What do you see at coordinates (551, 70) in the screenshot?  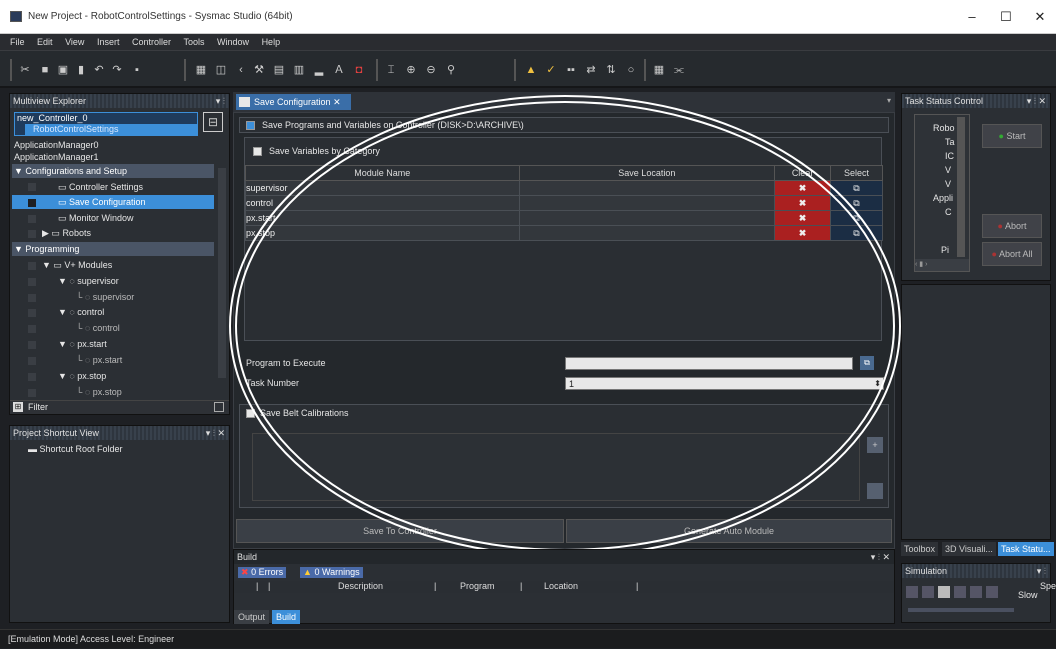 I see `check-icon: ✓` at bounding box center [551, 70].